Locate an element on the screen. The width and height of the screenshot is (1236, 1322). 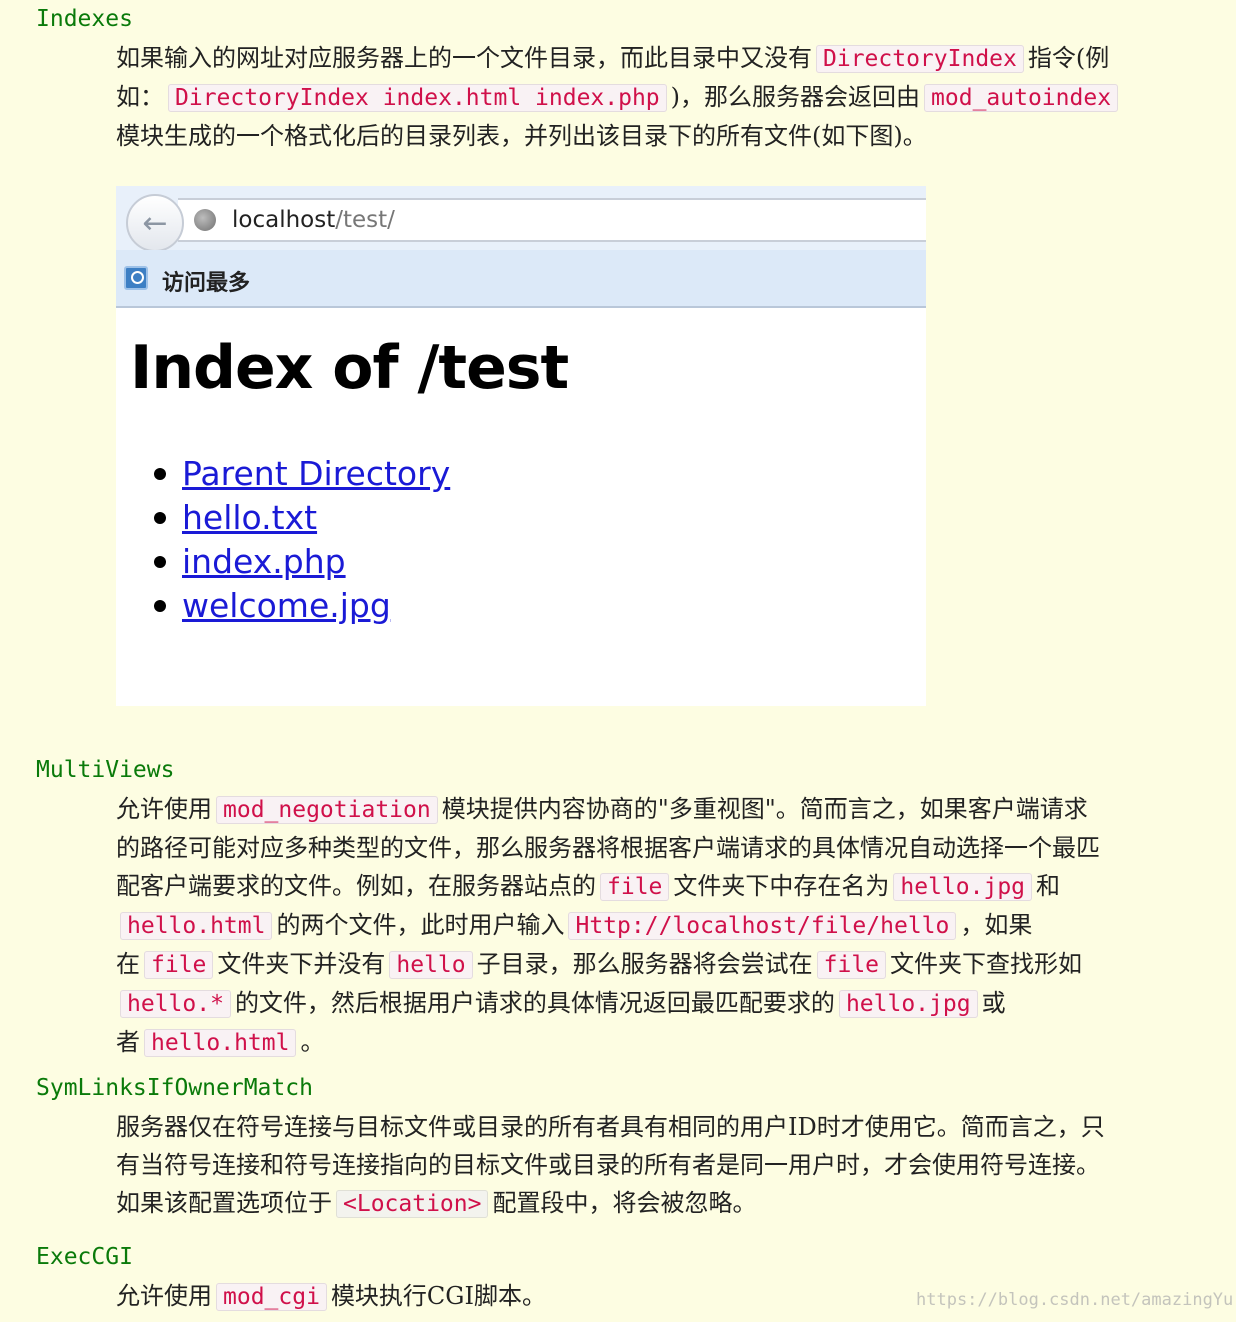
link-hello-txt: hello.txt is located at coordinates (250, 517).